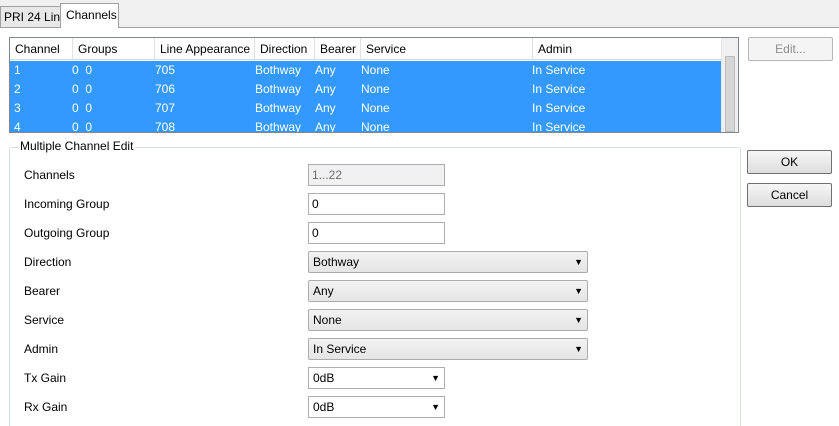 The image size is (839, 426). What do you see at coordinates (17, 70) in the screenshot?
I see `cell-channel: 1` at bounding box center [17, 70].